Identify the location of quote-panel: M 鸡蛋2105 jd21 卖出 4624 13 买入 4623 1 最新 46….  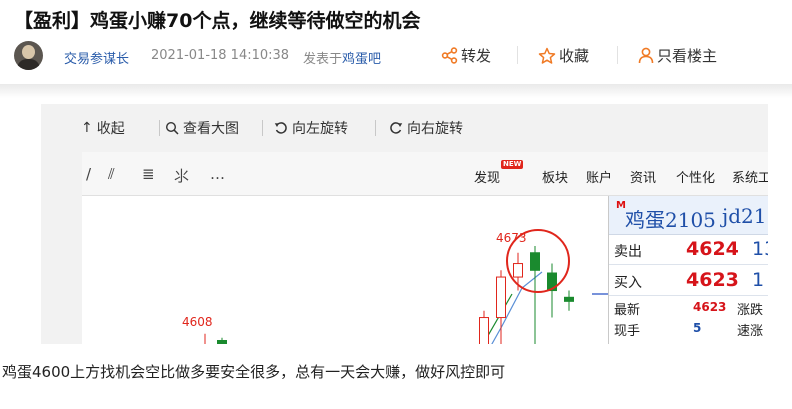
(688, 270).